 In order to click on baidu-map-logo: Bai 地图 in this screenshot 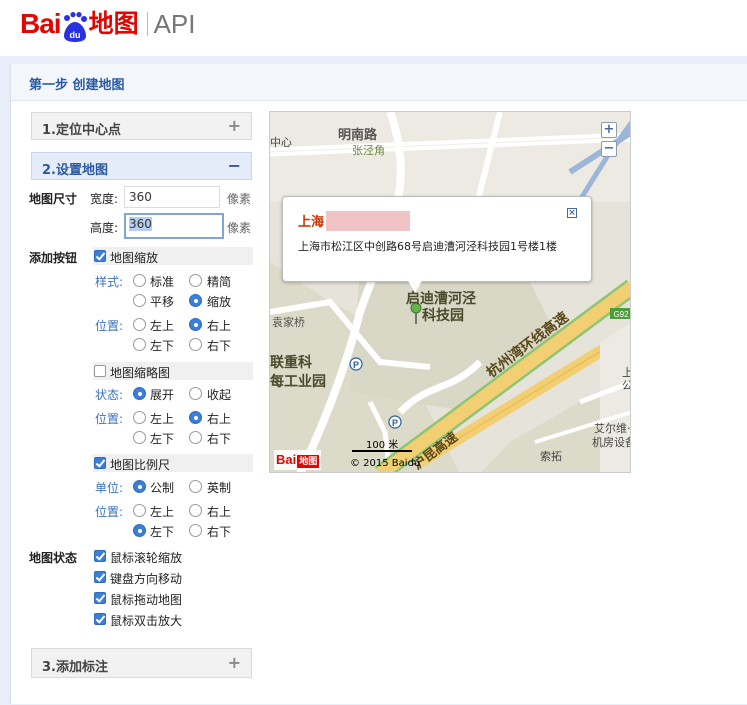, I will do `click(298, 460)`.